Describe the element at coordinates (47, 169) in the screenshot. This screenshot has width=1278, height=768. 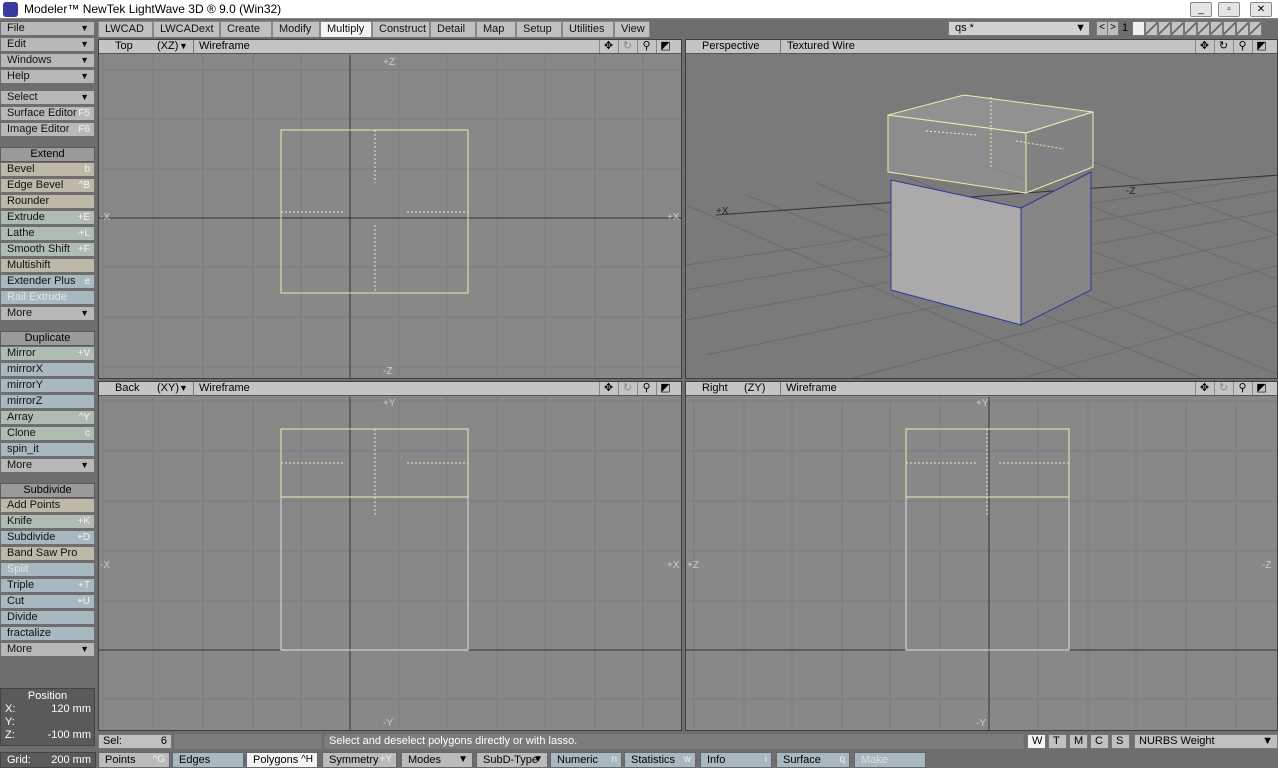
I see `tool-button-extend-0: Bevel b` at that location.